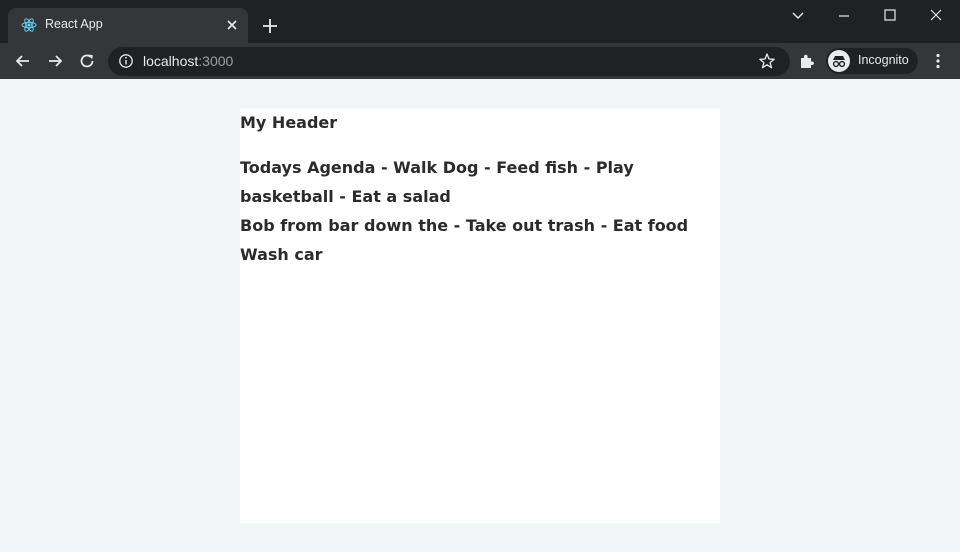  What do you see at coordinates (23, 61) in the screenshot?
I see `back-arrow-icon` at bounding box center [23, 61].